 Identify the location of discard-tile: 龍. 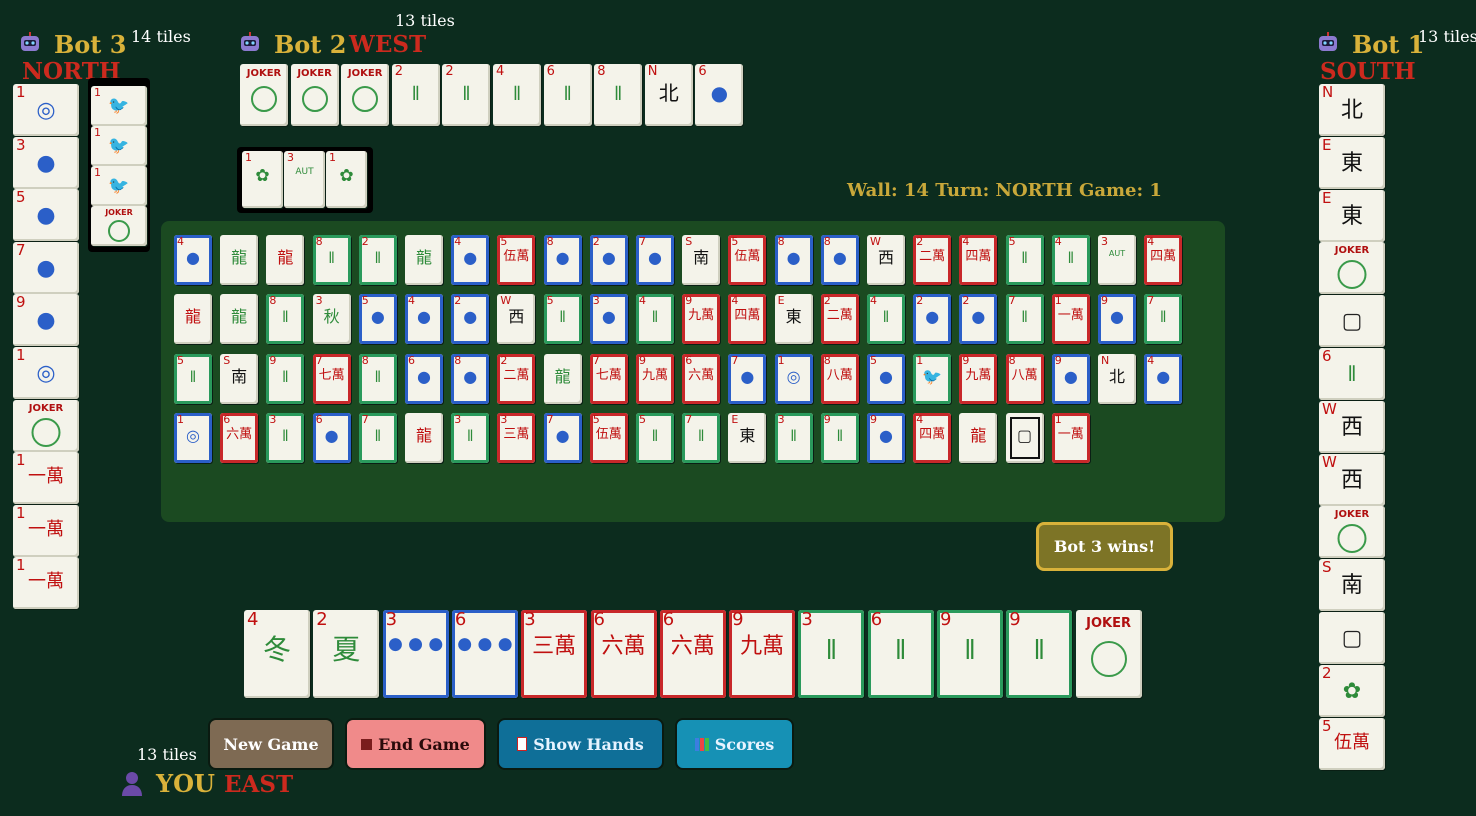
(193, 319).